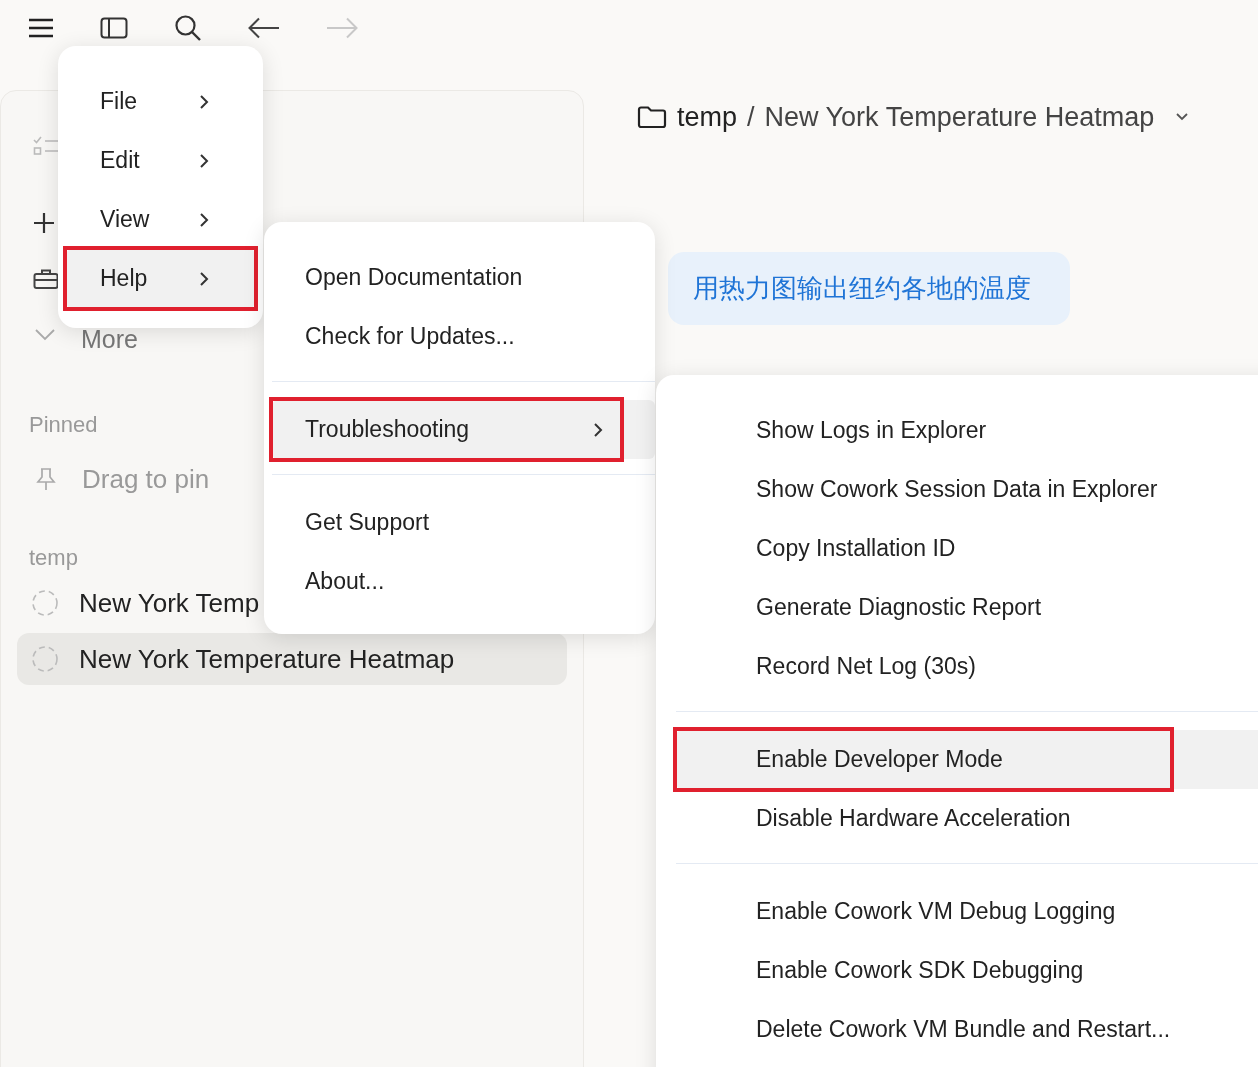  What do you see at coordinates (869, 288) in the screenshot?
I see `user-message: 用热力图输出纽约各地的温度` at bounding box center [869, 288].